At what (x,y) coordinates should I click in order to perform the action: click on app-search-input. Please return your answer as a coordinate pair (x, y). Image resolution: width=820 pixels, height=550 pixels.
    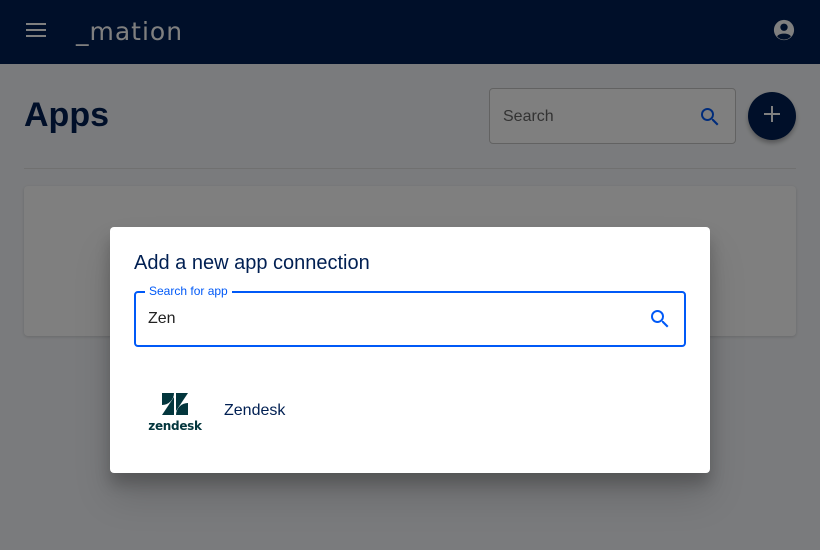
    Looking at the image, I should click on (388, 319).